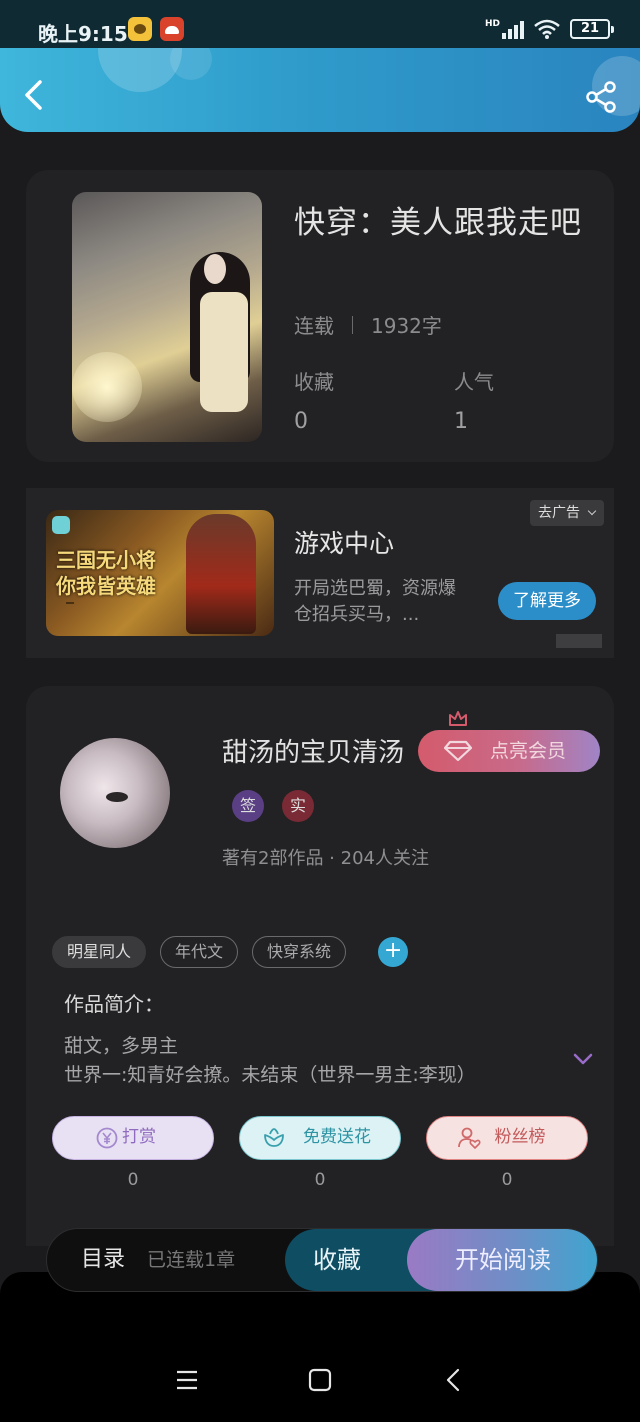 The image size is (640, 1422). What do you see at coordinates (106, 586) in the screenshot?
I see `ad-image-text: 你我皆英雄` at bounding box center [106, 586].